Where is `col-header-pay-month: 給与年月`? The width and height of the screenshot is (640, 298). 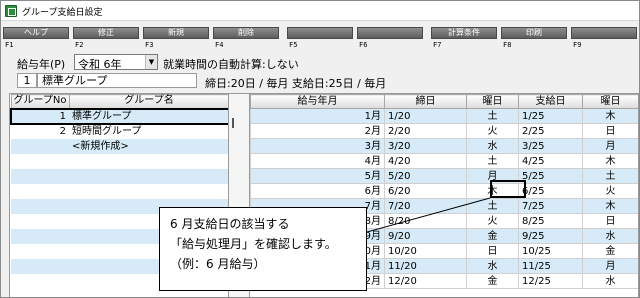 col-header-pay-month: 給与年月 is located at coordinates (317, 101).